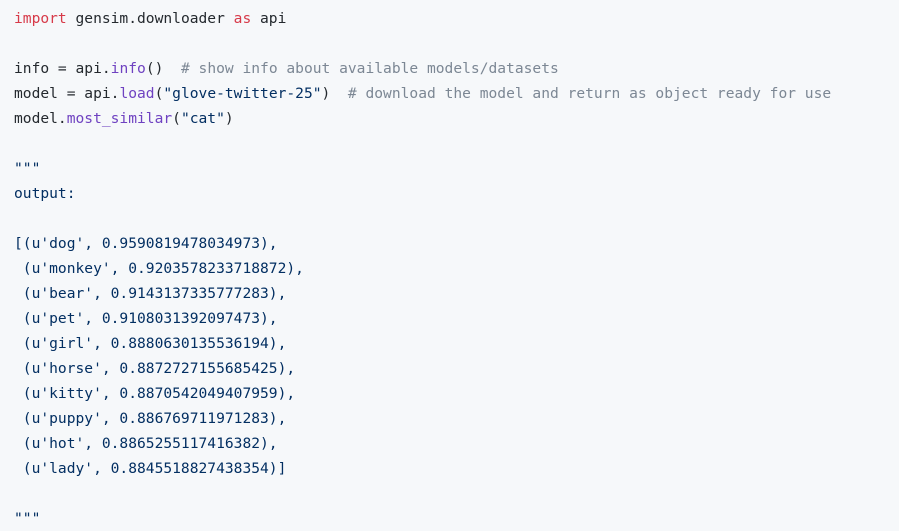  I want to click on output-line: [(u'dog', 0.9590819478034973),, so click(146, 243).